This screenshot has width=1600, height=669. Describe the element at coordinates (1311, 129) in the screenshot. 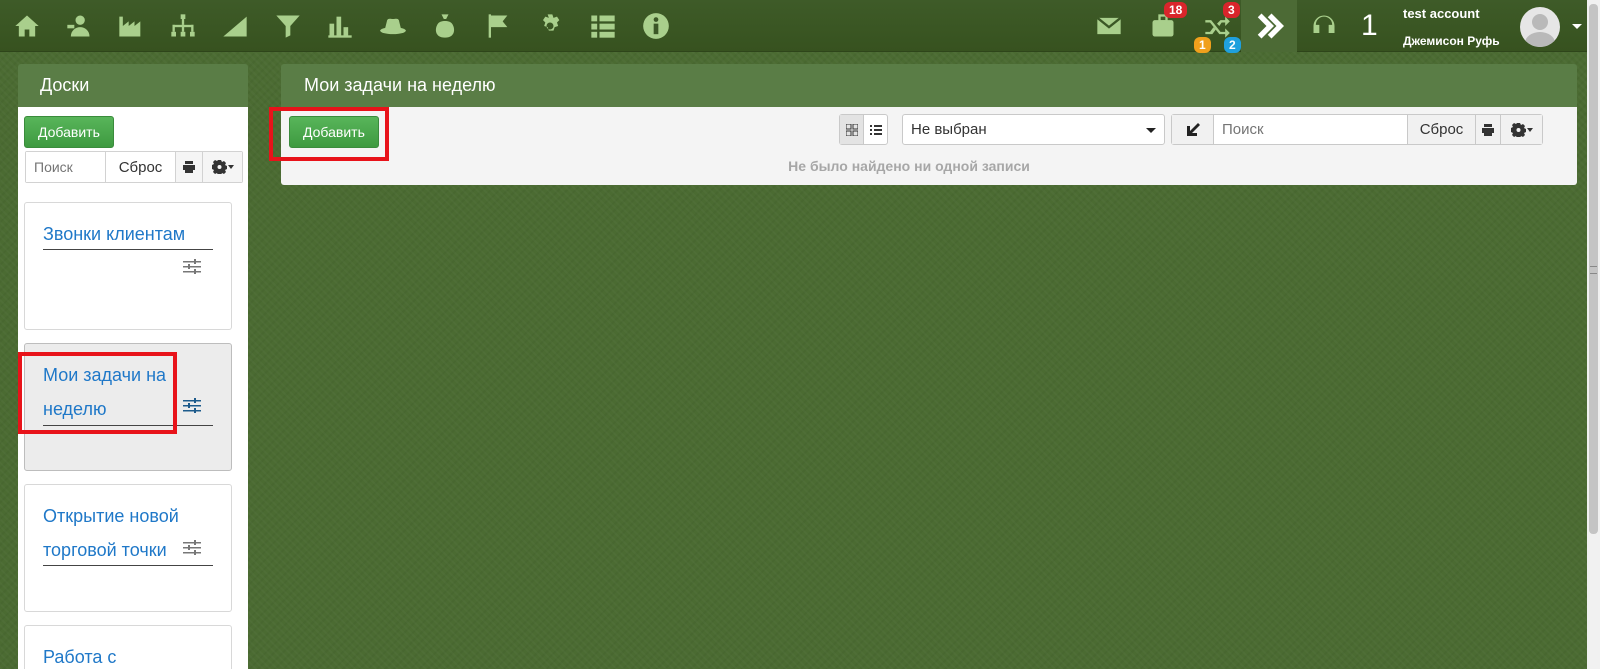

I see `tasks-search-input` at that location.